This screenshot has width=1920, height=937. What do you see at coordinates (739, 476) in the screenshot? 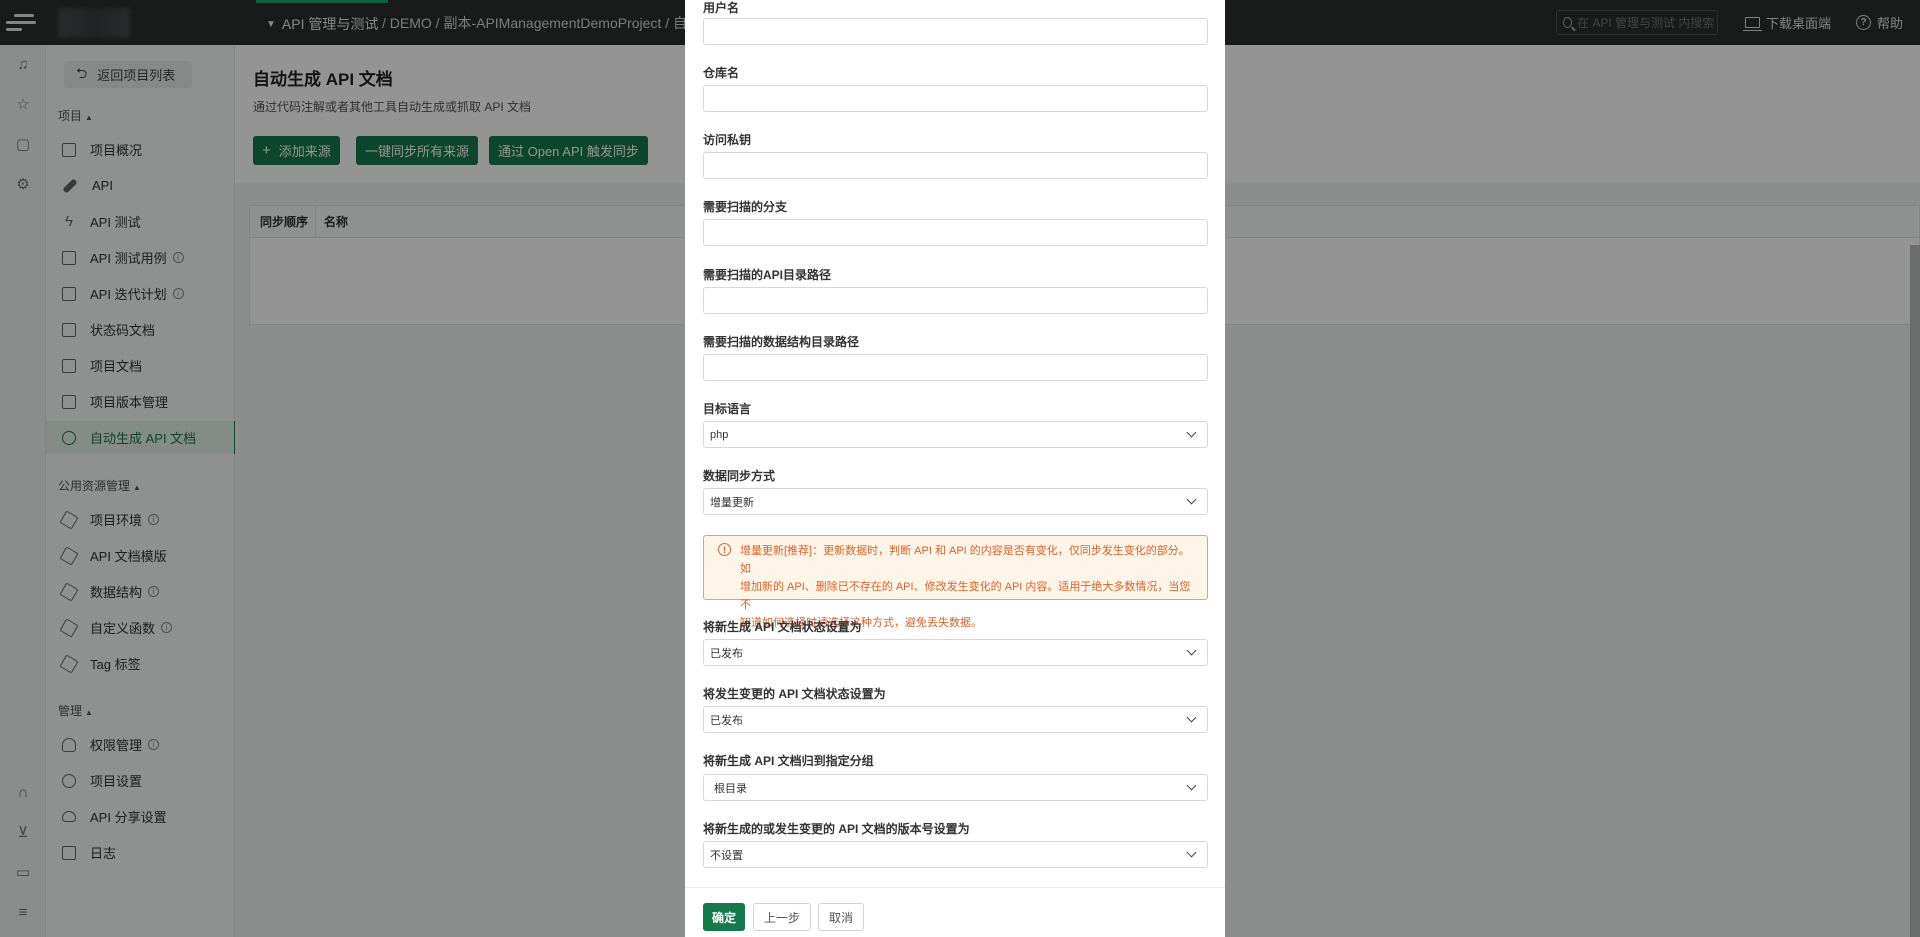
I see `sync-mode-label: 数据同步方式` at bounding box center [739, 476].